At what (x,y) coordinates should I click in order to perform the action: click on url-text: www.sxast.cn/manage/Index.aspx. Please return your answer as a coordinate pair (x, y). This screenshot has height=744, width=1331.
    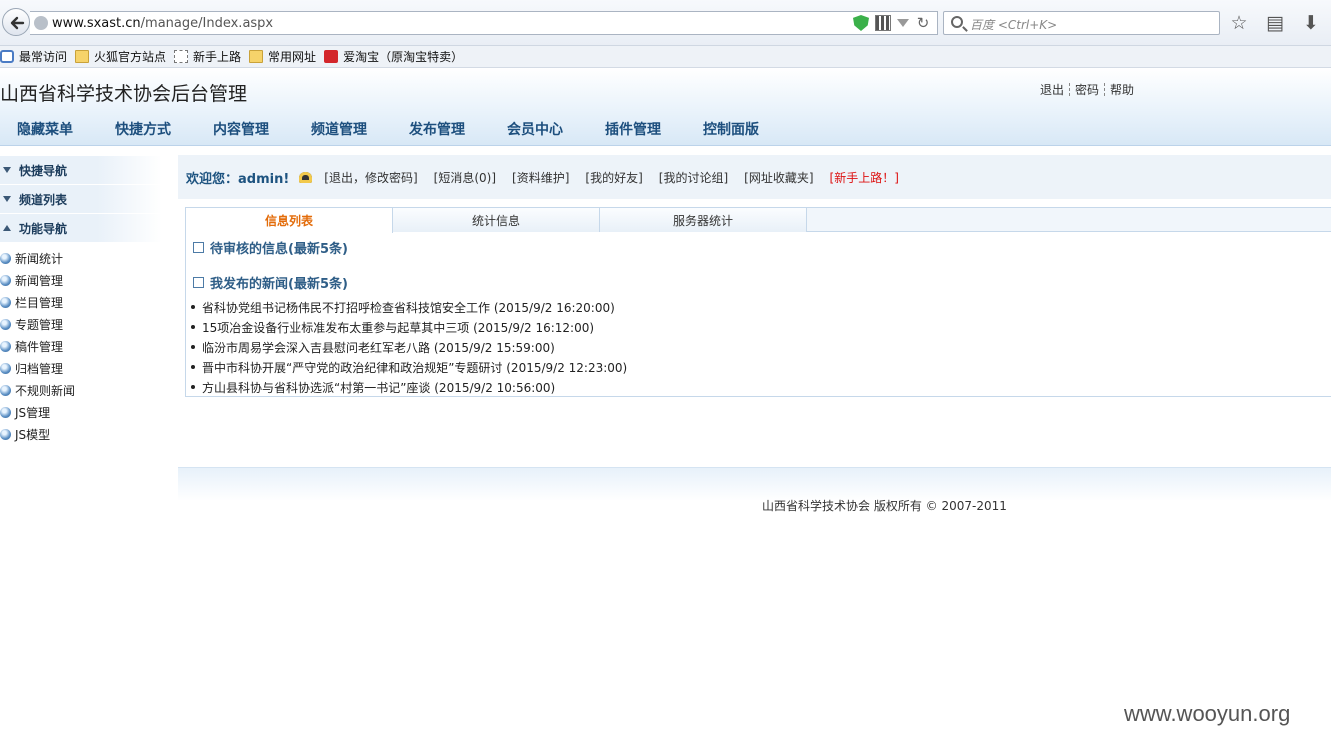
    Looking at the image, I should click on (162, 23).